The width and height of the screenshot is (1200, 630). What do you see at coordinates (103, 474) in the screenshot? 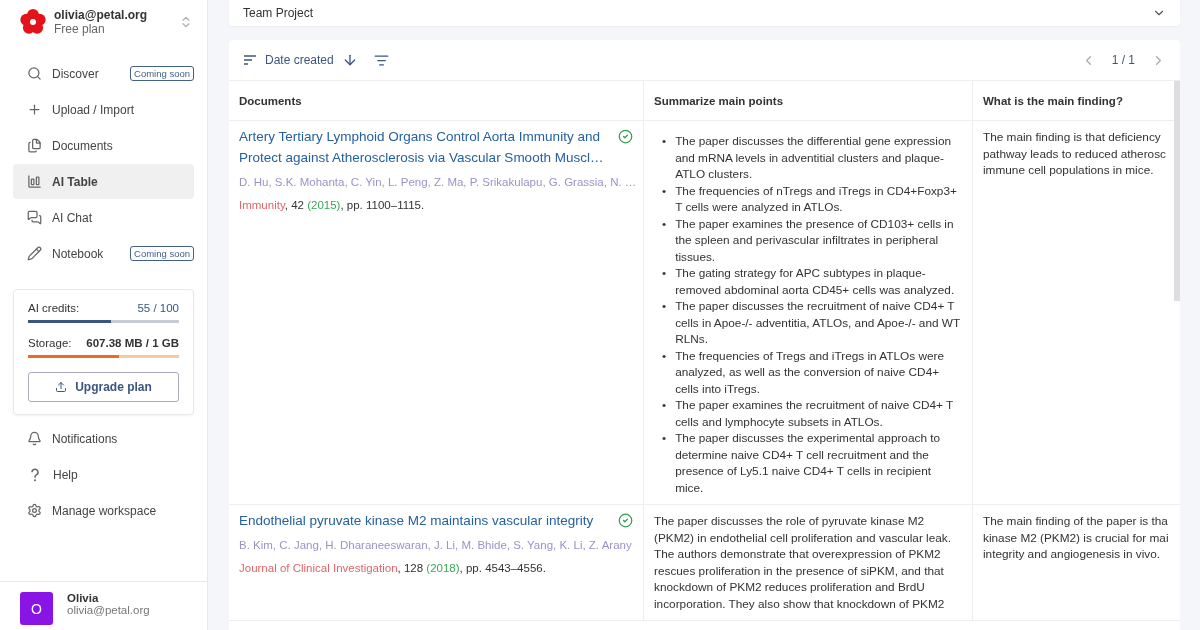
I see `nav-item: Help` at bounding box center [103, 474].